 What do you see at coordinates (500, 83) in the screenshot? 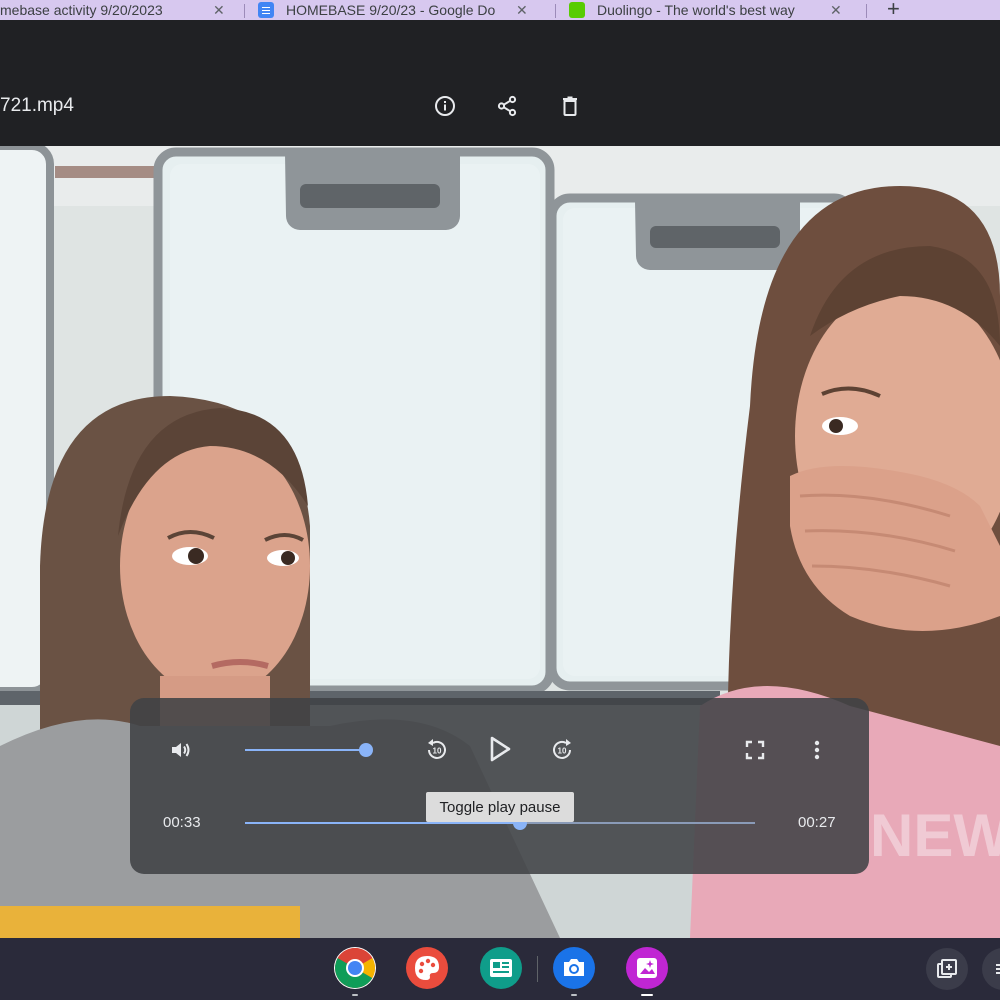
I see `viewer-header: 721.mp4` at bounding box center [500, 83].